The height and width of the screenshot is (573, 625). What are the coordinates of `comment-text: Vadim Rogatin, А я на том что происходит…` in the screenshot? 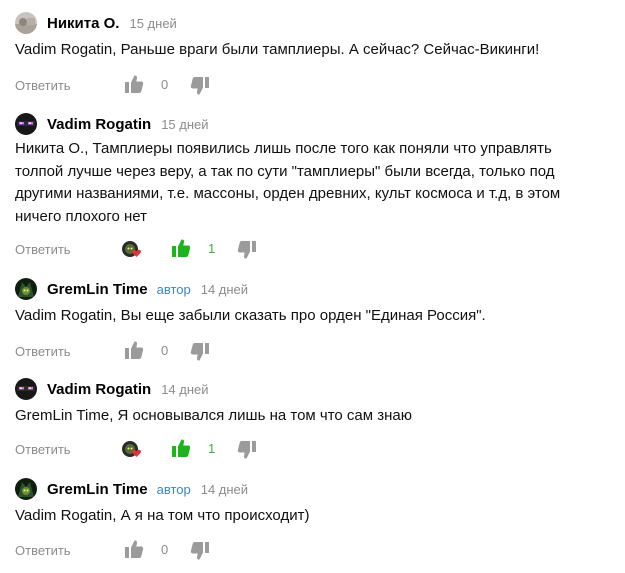 It's located at (162, 515).